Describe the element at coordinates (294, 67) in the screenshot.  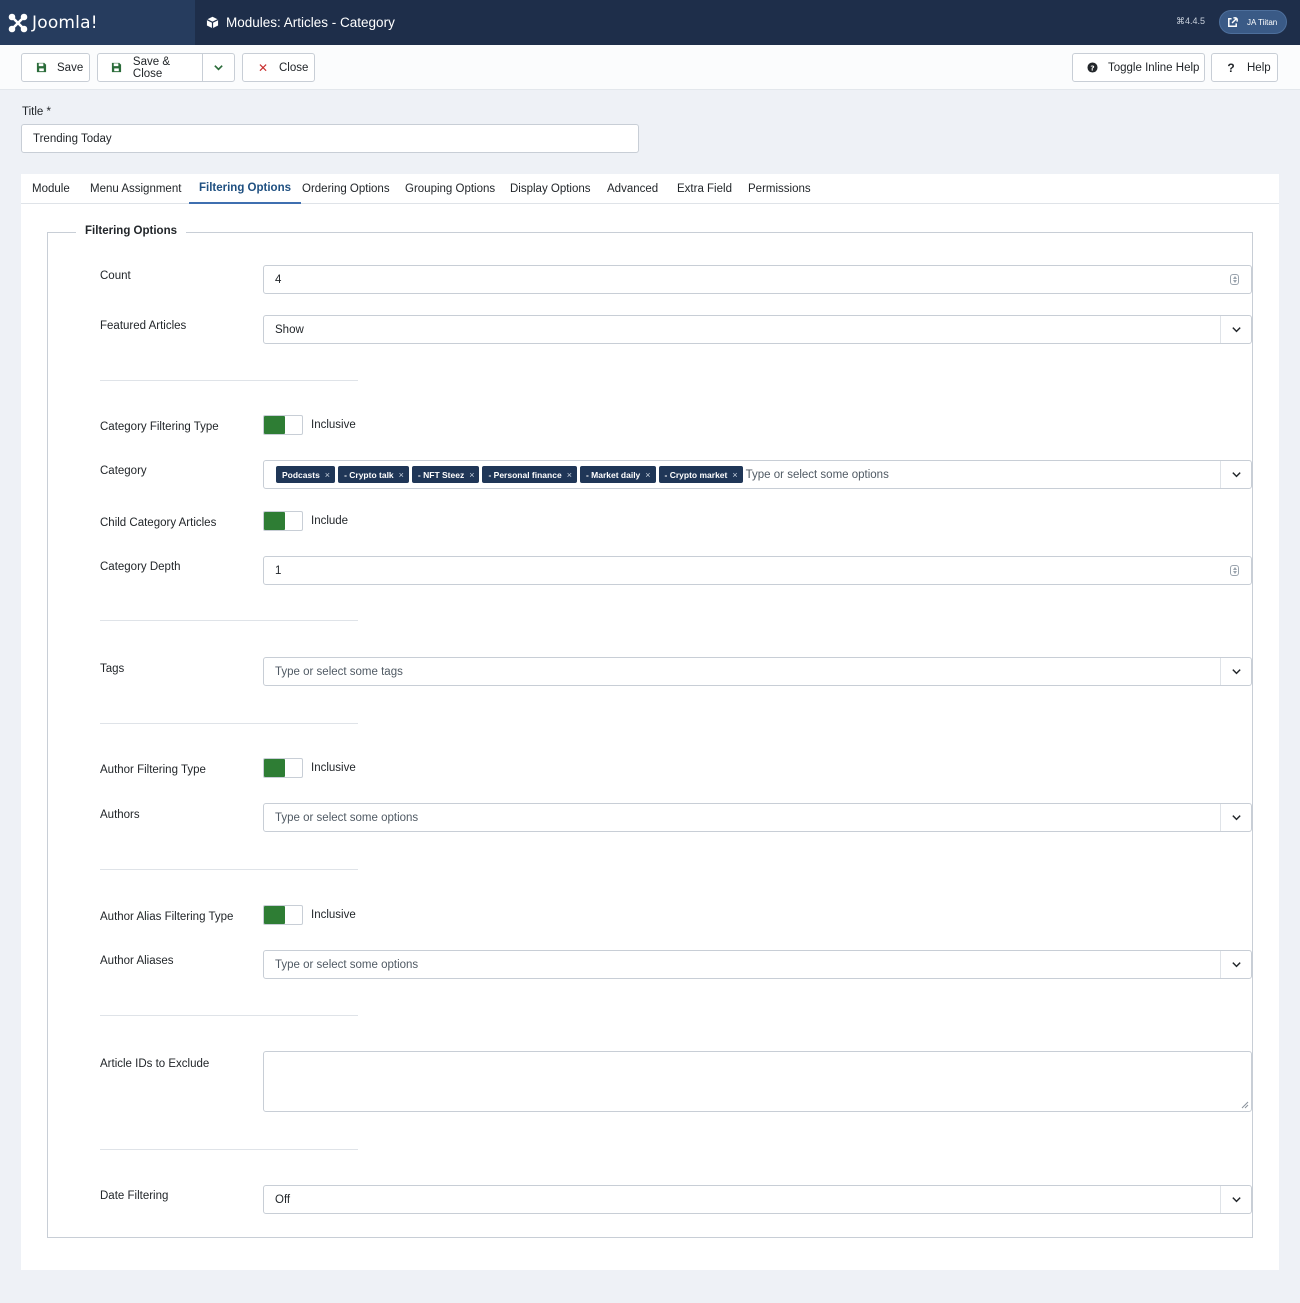
I see `close-label: Close` at that location.